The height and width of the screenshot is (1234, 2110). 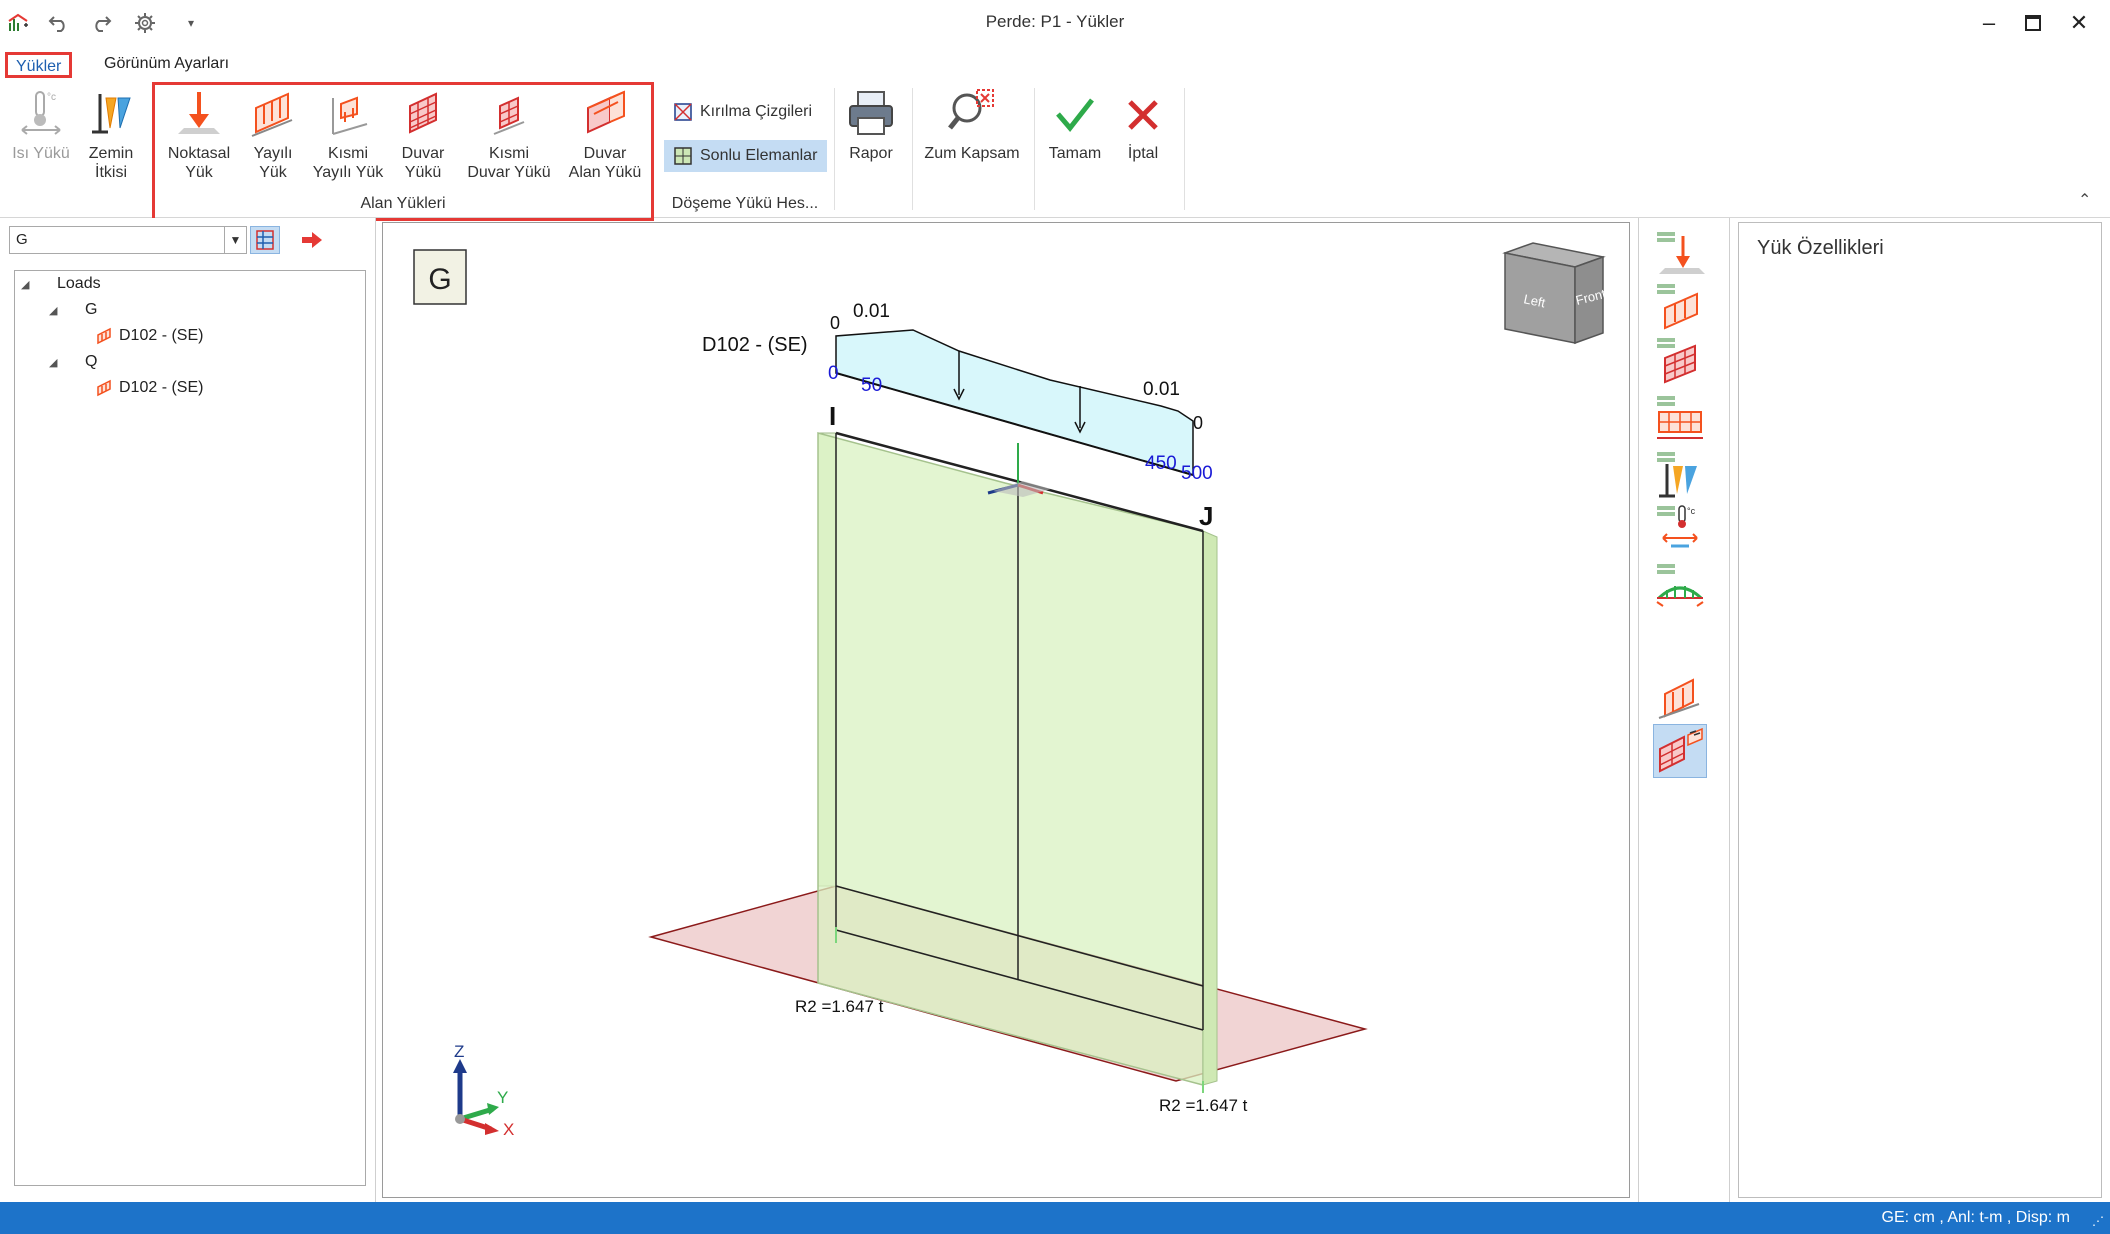 What do you see at coordinates (835, 323) in the screenshot?
I see `load-value-start: 0` at bounding box center [835, 323].